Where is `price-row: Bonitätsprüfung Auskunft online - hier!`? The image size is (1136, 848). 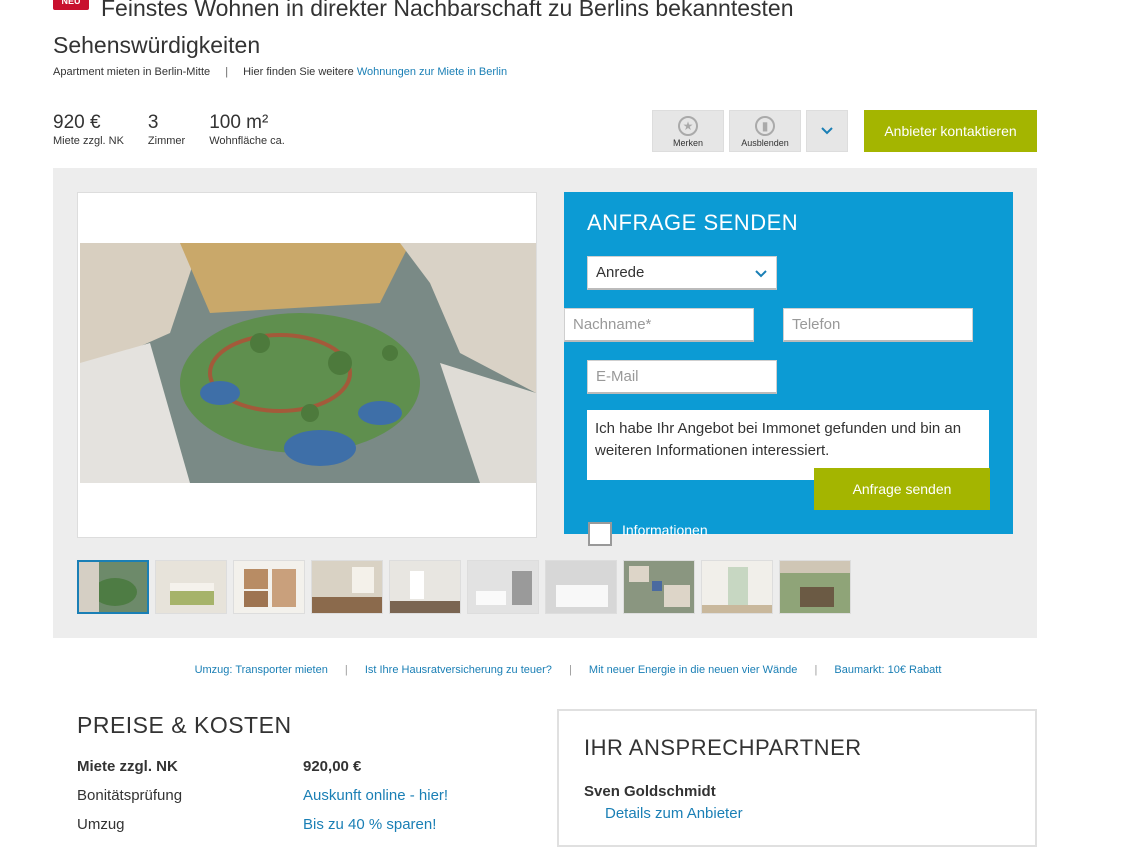
price-row: Bonitätsprüfung Auskunft online - hier! is located at coordinates (262, 795).